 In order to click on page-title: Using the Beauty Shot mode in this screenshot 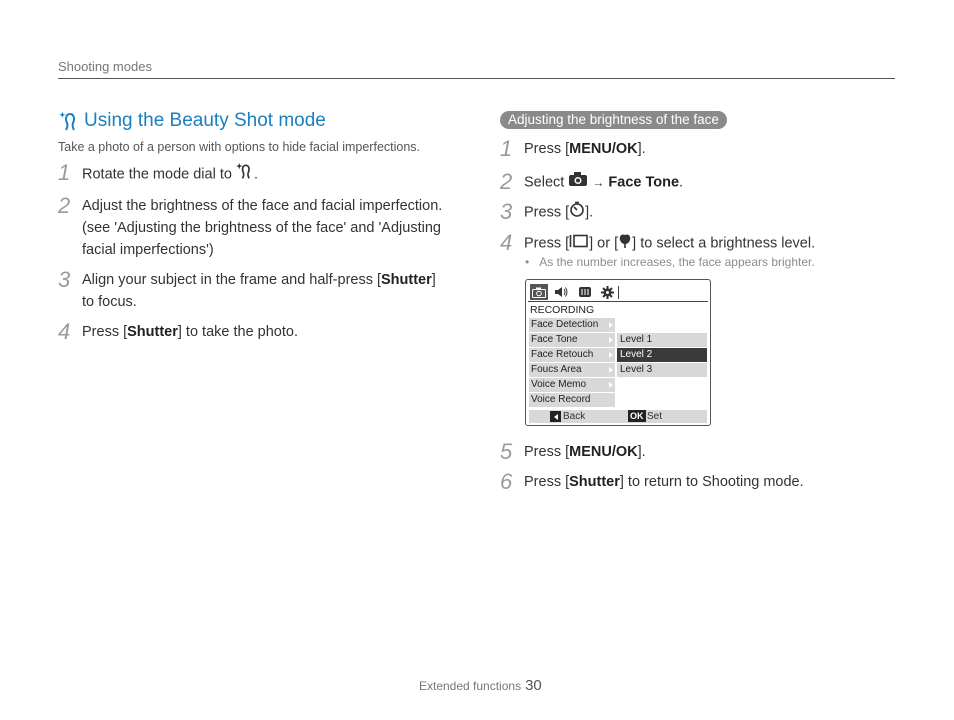, I will do `click(192, 121)`.